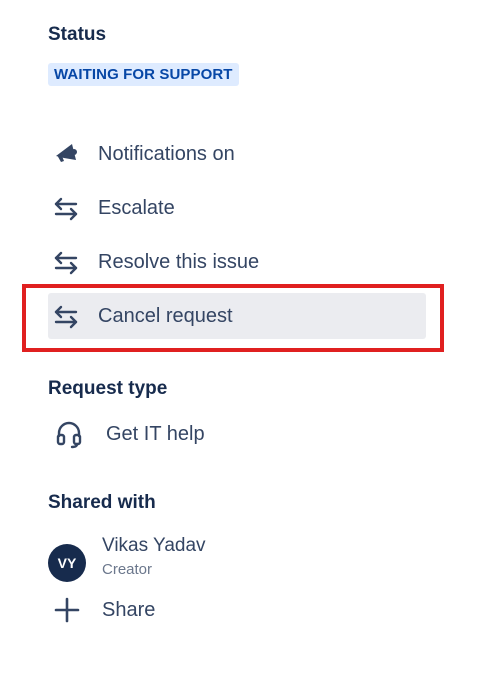 The image size is (492, 700). Describe the element at coordinates (237, 154) in the screenshot. I see `notifications-button: Notifications on` at that location.